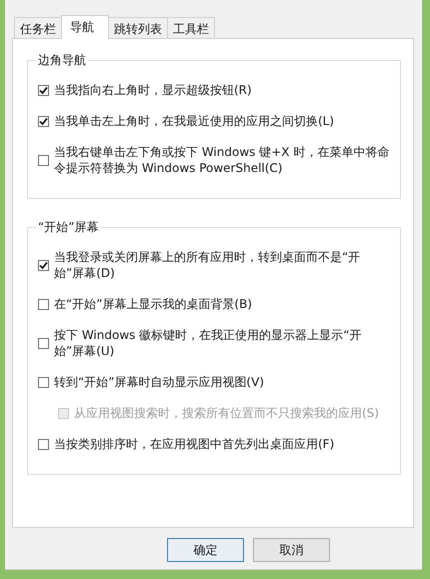 The height and width of the screenshot is (579, 430). What do you see at coordinates (85, 27) in the screenshot?
I see `tab: 导航` at bounding box center [85, 27].